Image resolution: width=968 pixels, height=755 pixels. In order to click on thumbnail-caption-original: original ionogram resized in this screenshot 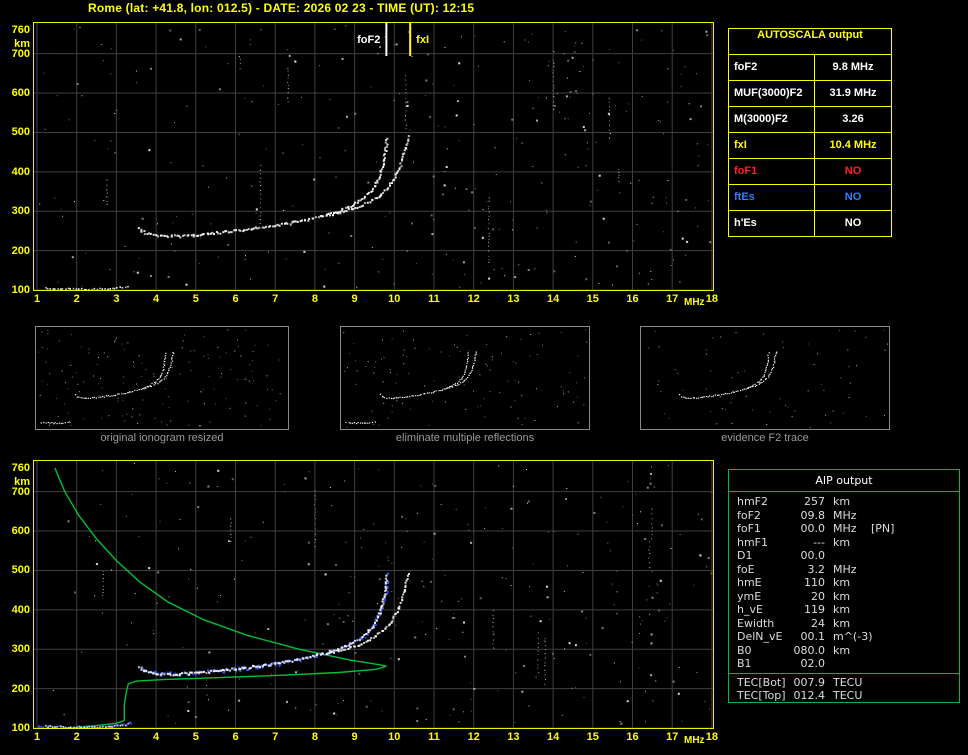, I will do `click(162, 438)`.